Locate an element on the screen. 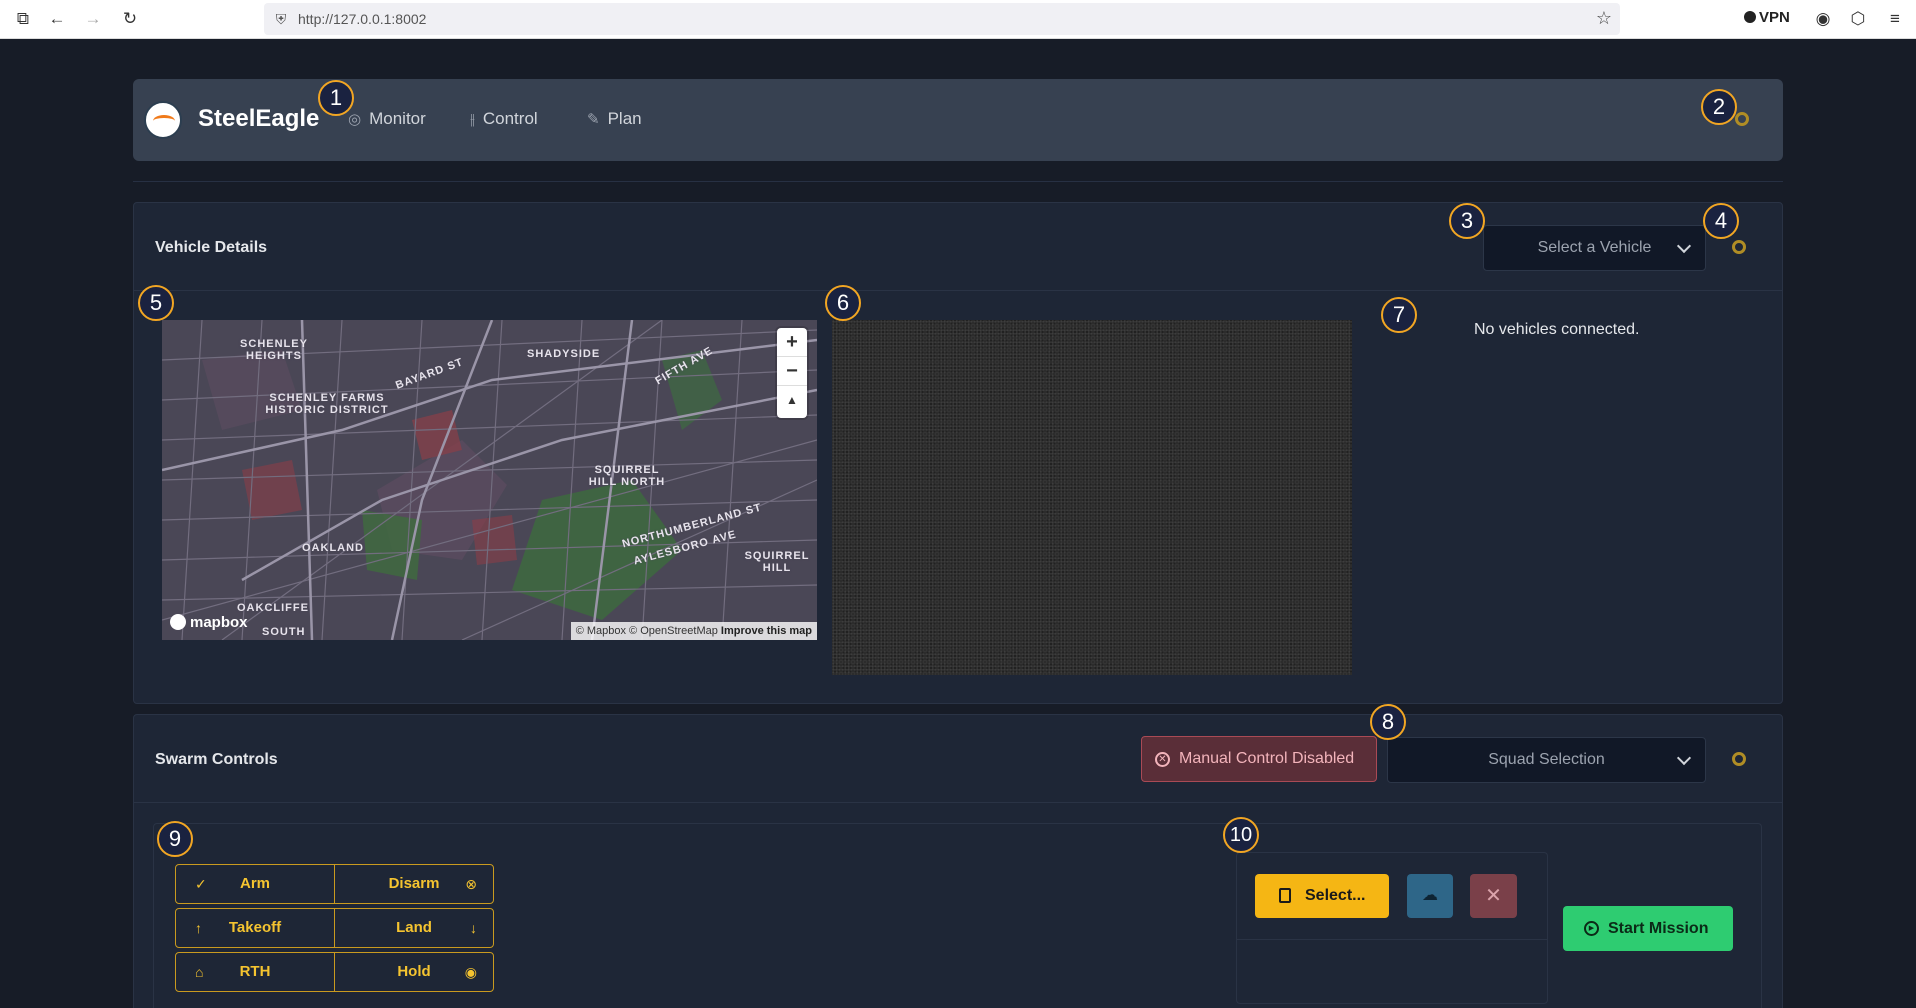  clear-button: ✕ is located at coordinates (1493, 896).